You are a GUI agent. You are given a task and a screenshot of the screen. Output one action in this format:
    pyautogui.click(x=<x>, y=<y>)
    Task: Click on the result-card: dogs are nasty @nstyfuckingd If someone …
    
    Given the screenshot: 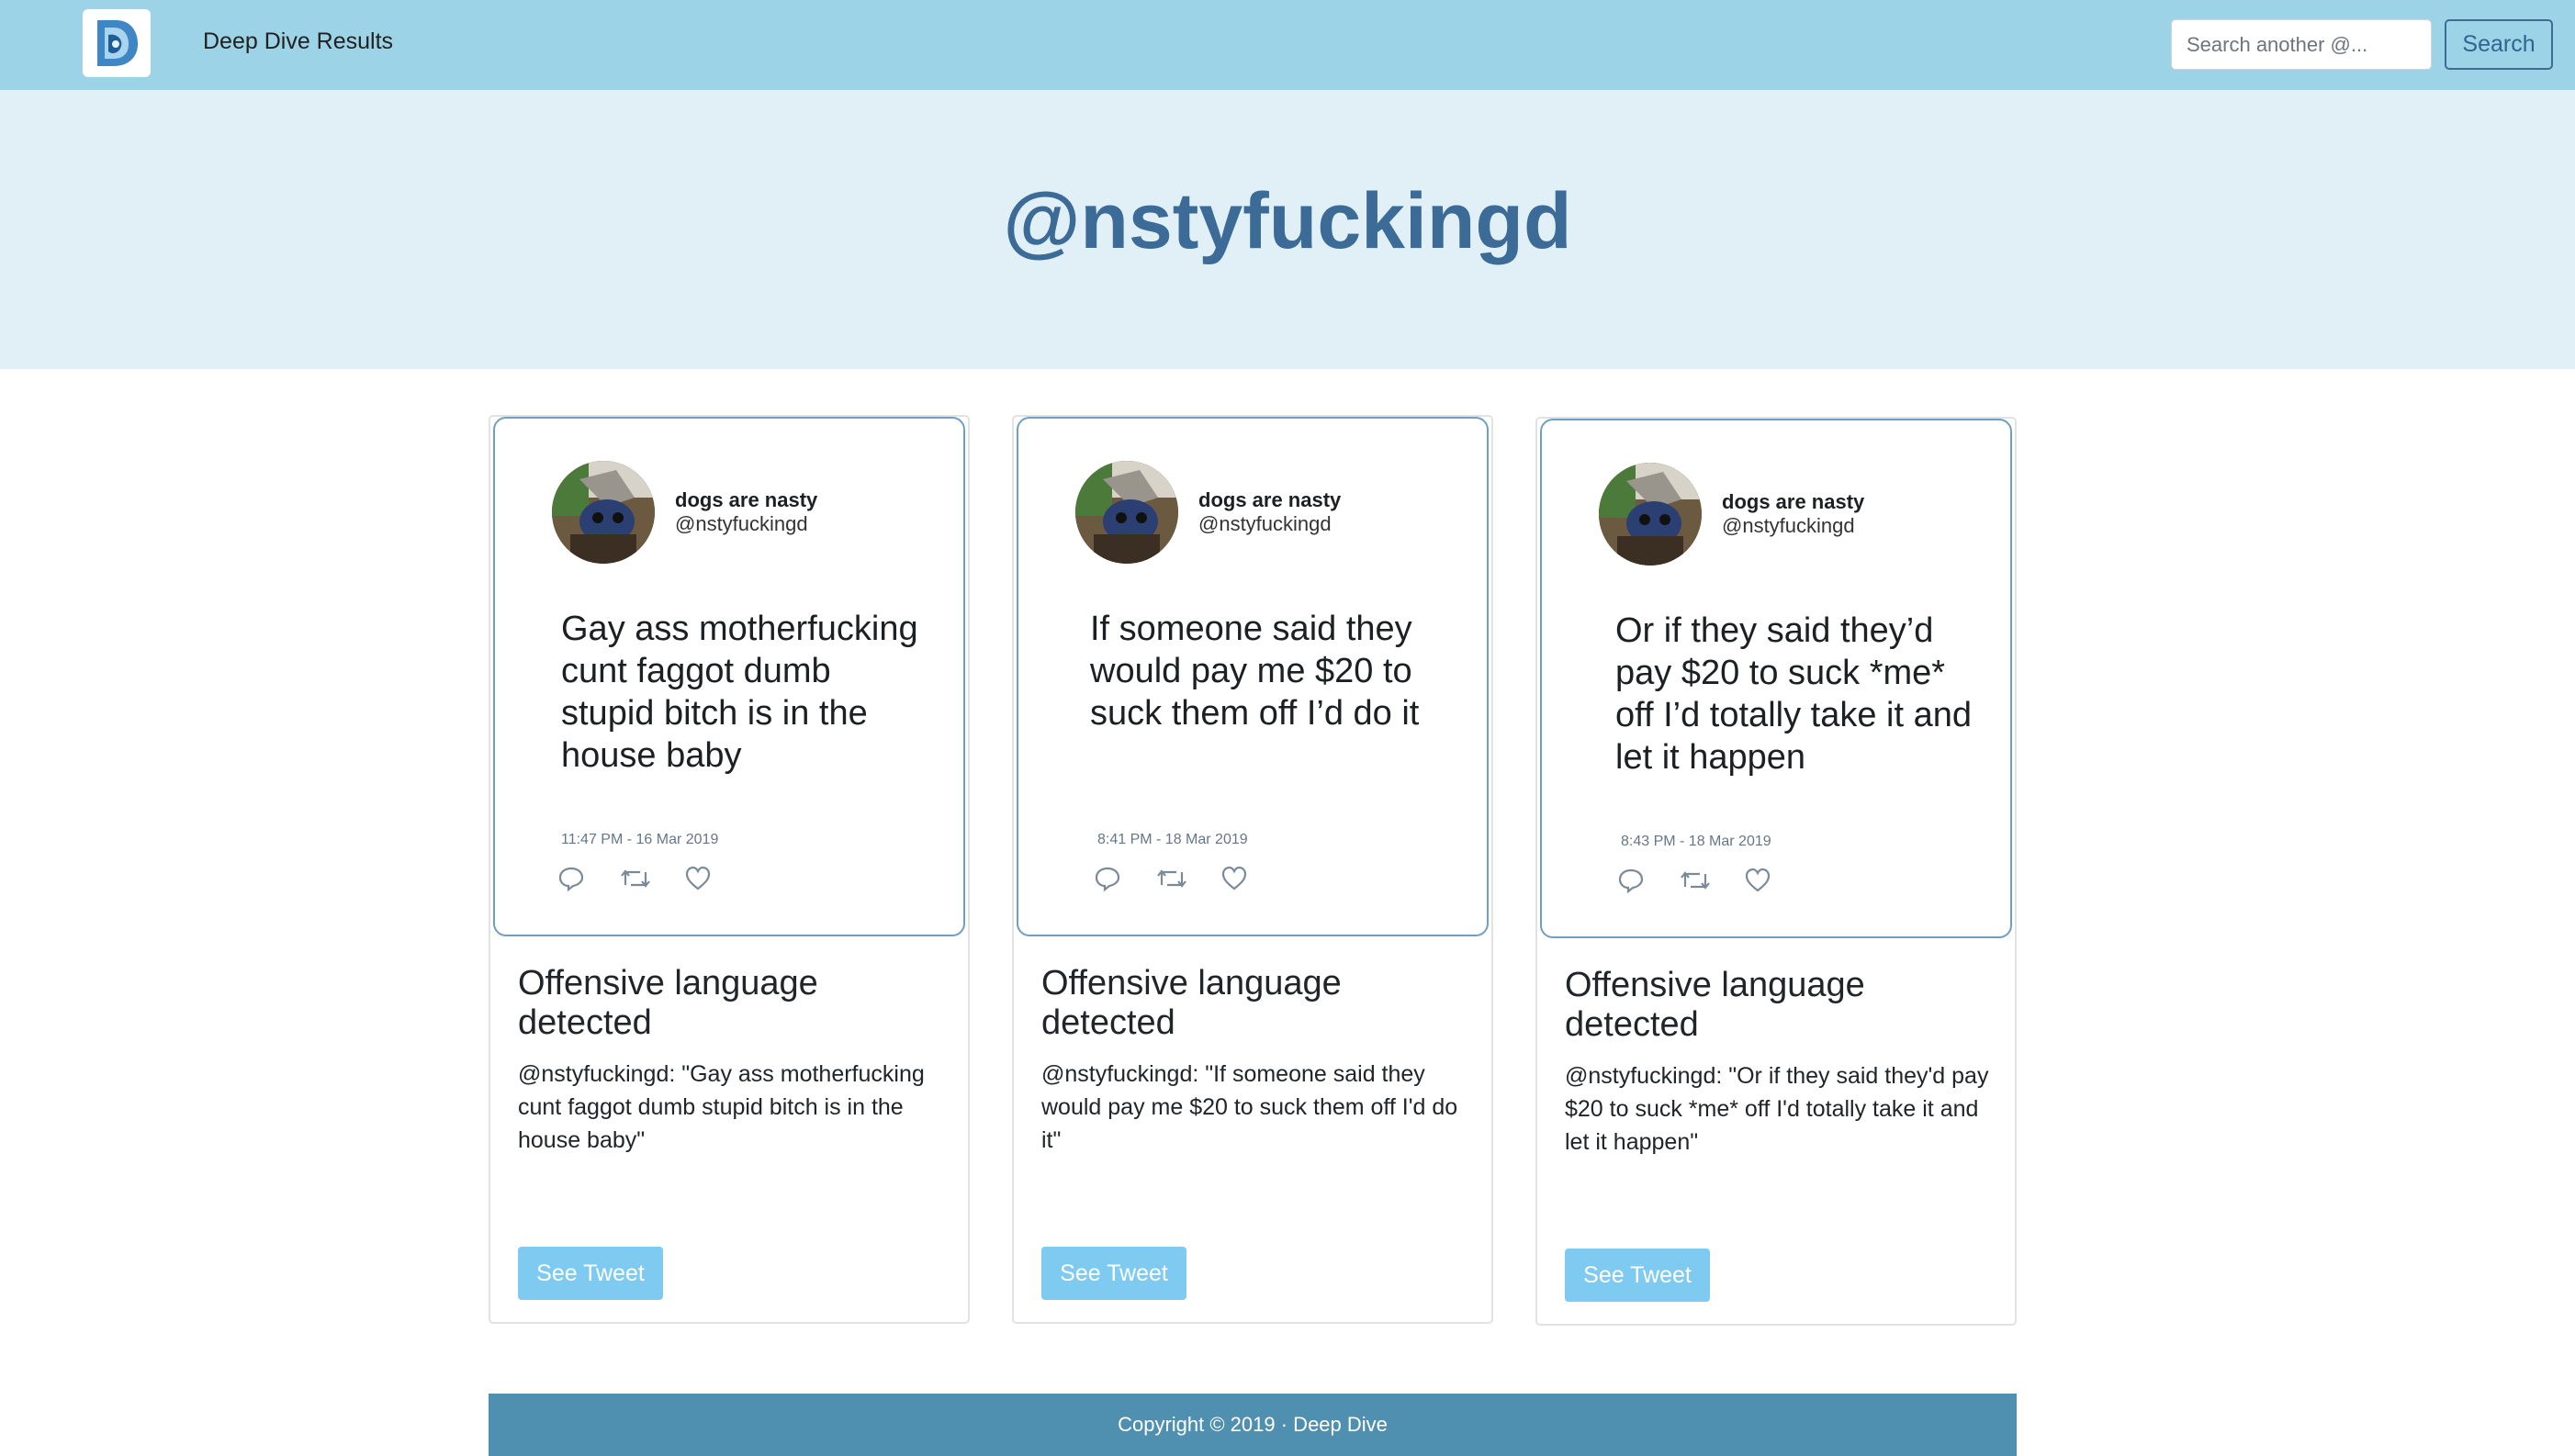 What is the action you would take?
    pyautogui.click(x=1252, y=869)
    